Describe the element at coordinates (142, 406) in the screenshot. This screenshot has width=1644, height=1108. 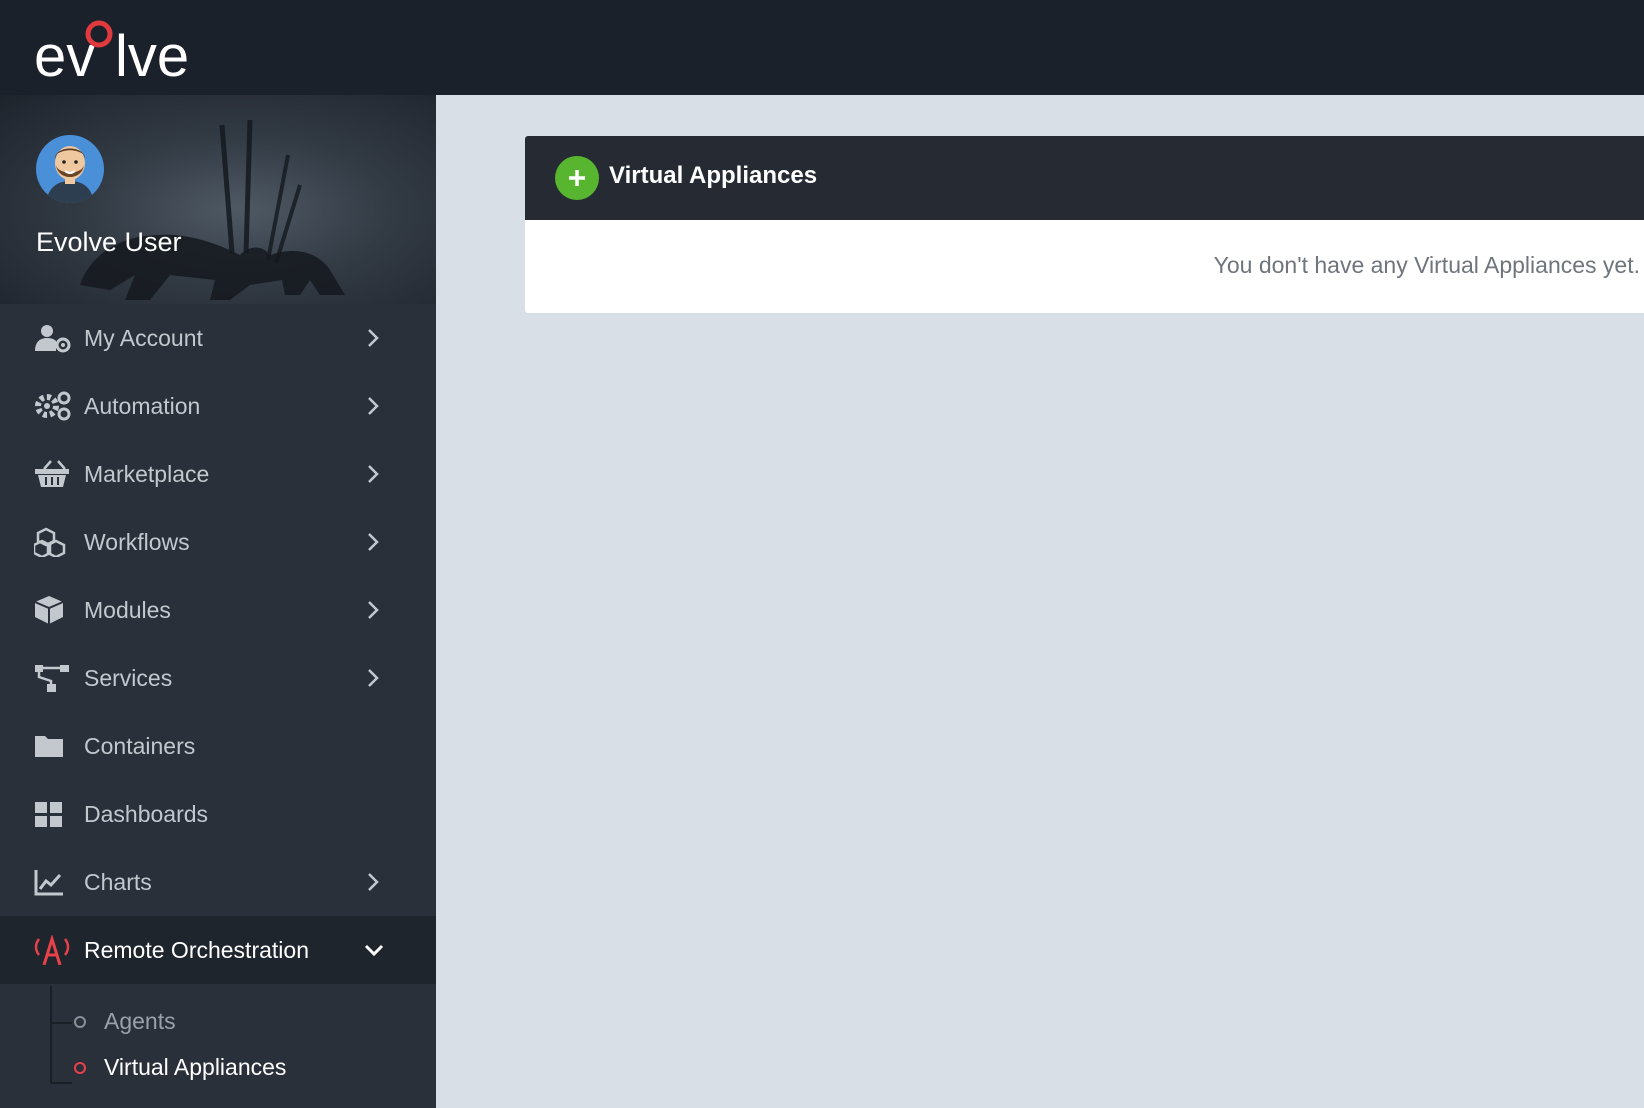
I see `sidebar-item-label: Automation` at that location.